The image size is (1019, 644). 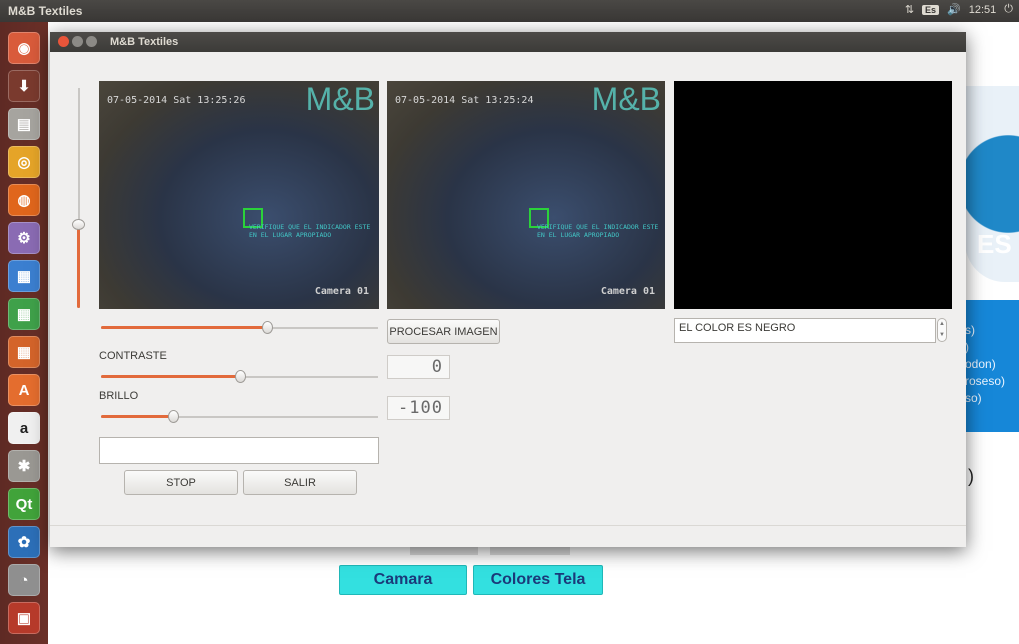 I want to click on spin-arrows-icon: ▲ ▼, so click(x=942, y=330).